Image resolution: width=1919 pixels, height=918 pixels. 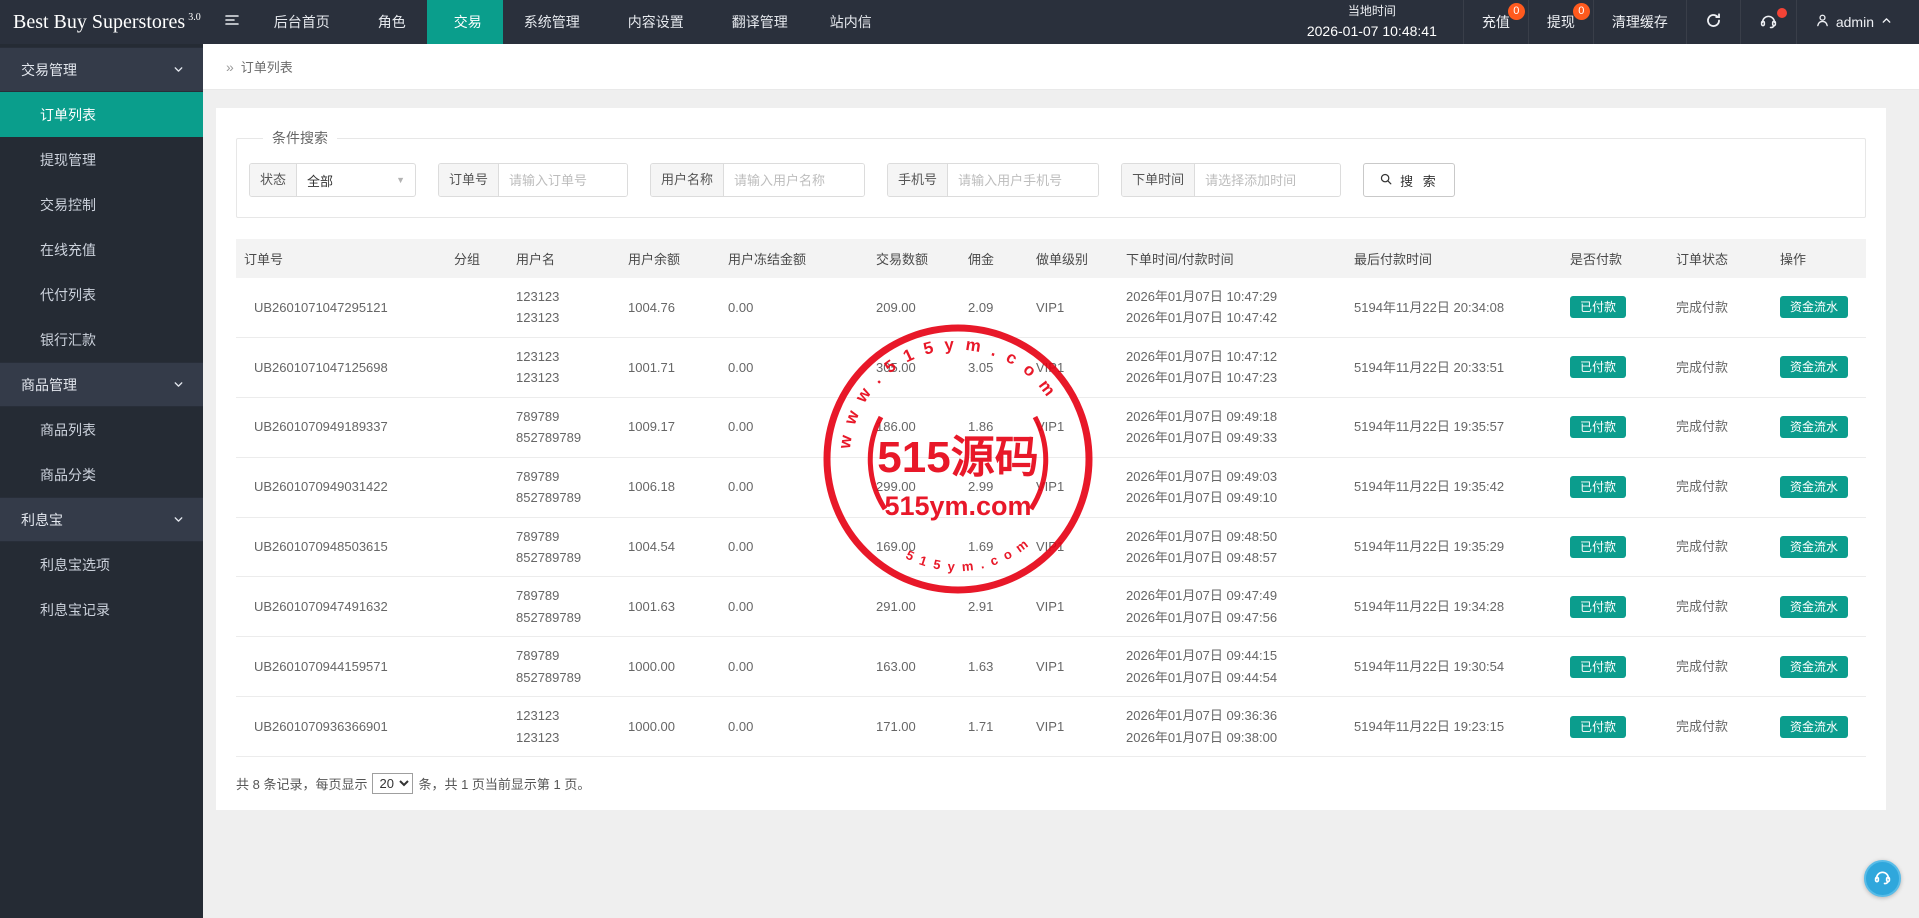 I want to click on column-header: 佣金, so click(x=994, y=258).